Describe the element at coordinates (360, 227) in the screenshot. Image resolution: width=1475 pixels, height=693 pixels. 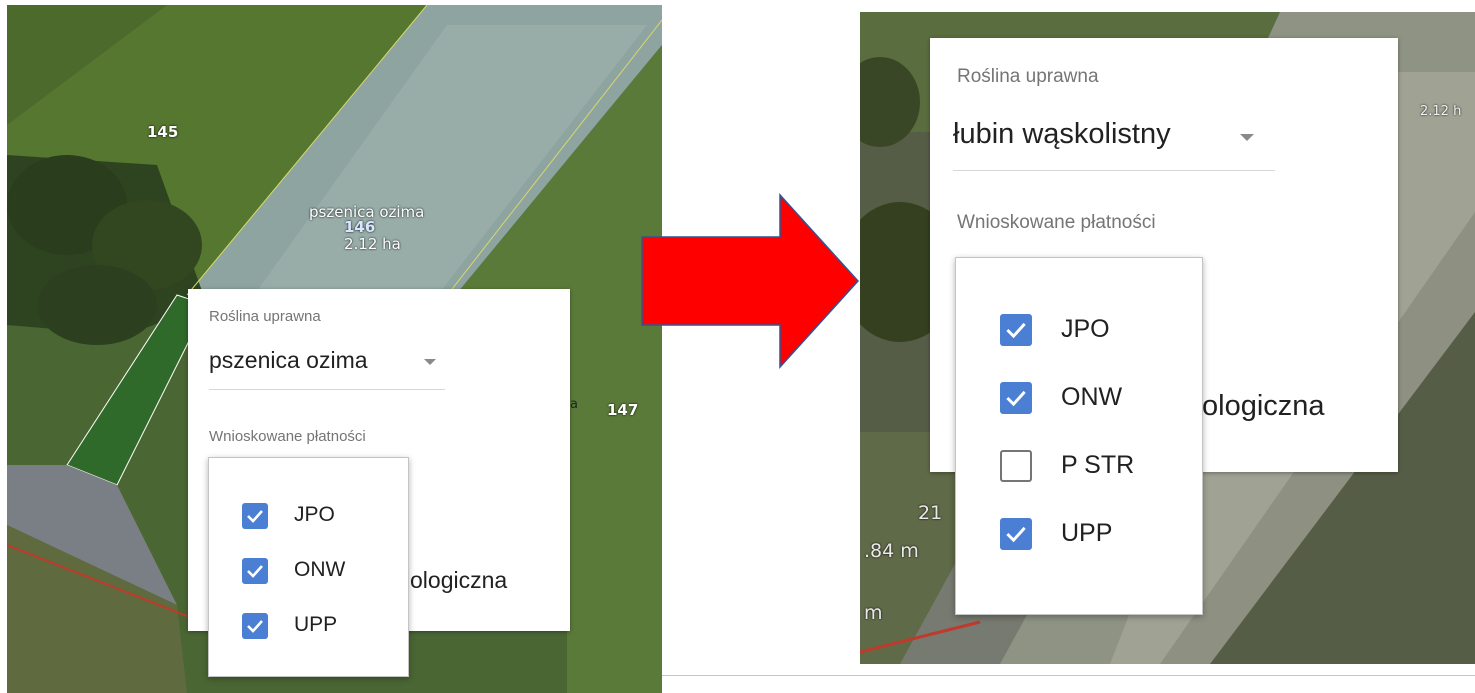
I see `parcel-number-label: 146` at that location.